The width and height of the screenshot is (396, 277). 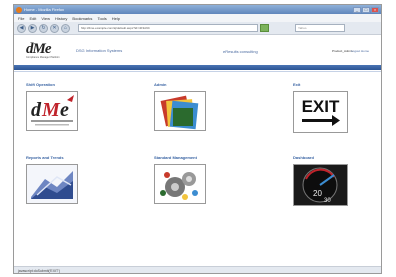 I want to click on app-logo: dMe Compliance Manager Platform, so click(x=45, y=49).